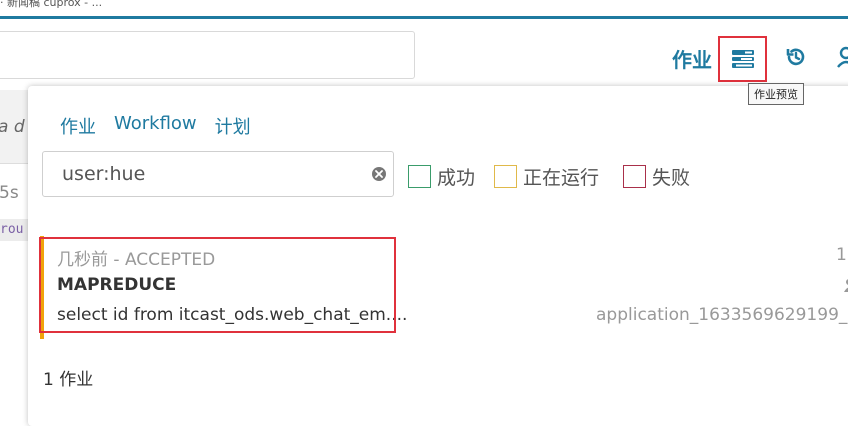 This screenshot has height=426, width=848. I want to click on job-preview-button, so click(742, 59).